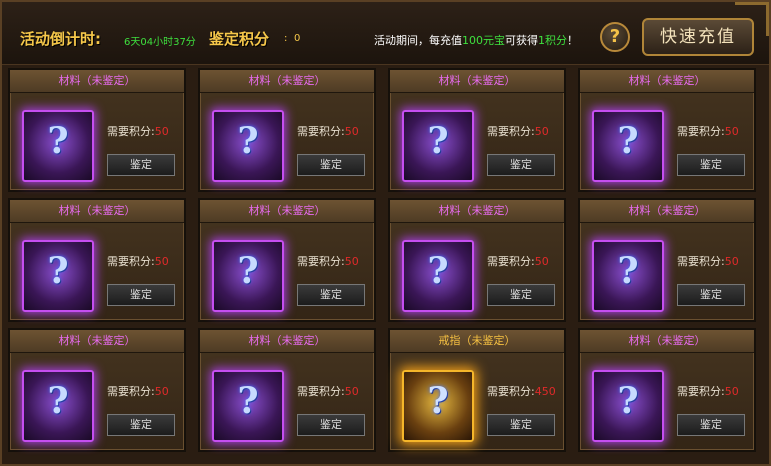 The width and height of the screenshot is (771, 466). I want to click on dragon-ornament-icon, so click(752, 19).